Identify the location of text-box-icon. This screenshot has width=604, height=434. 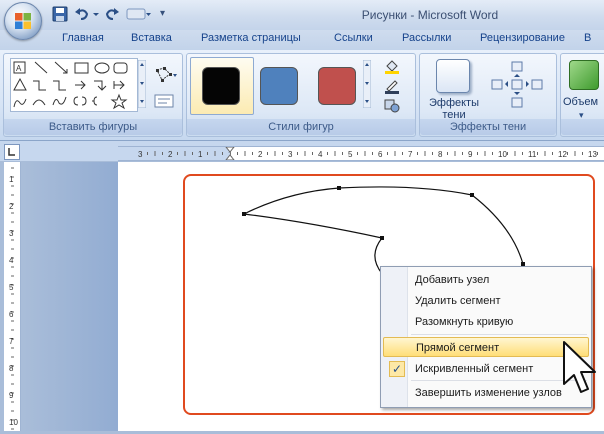
(164, 101).